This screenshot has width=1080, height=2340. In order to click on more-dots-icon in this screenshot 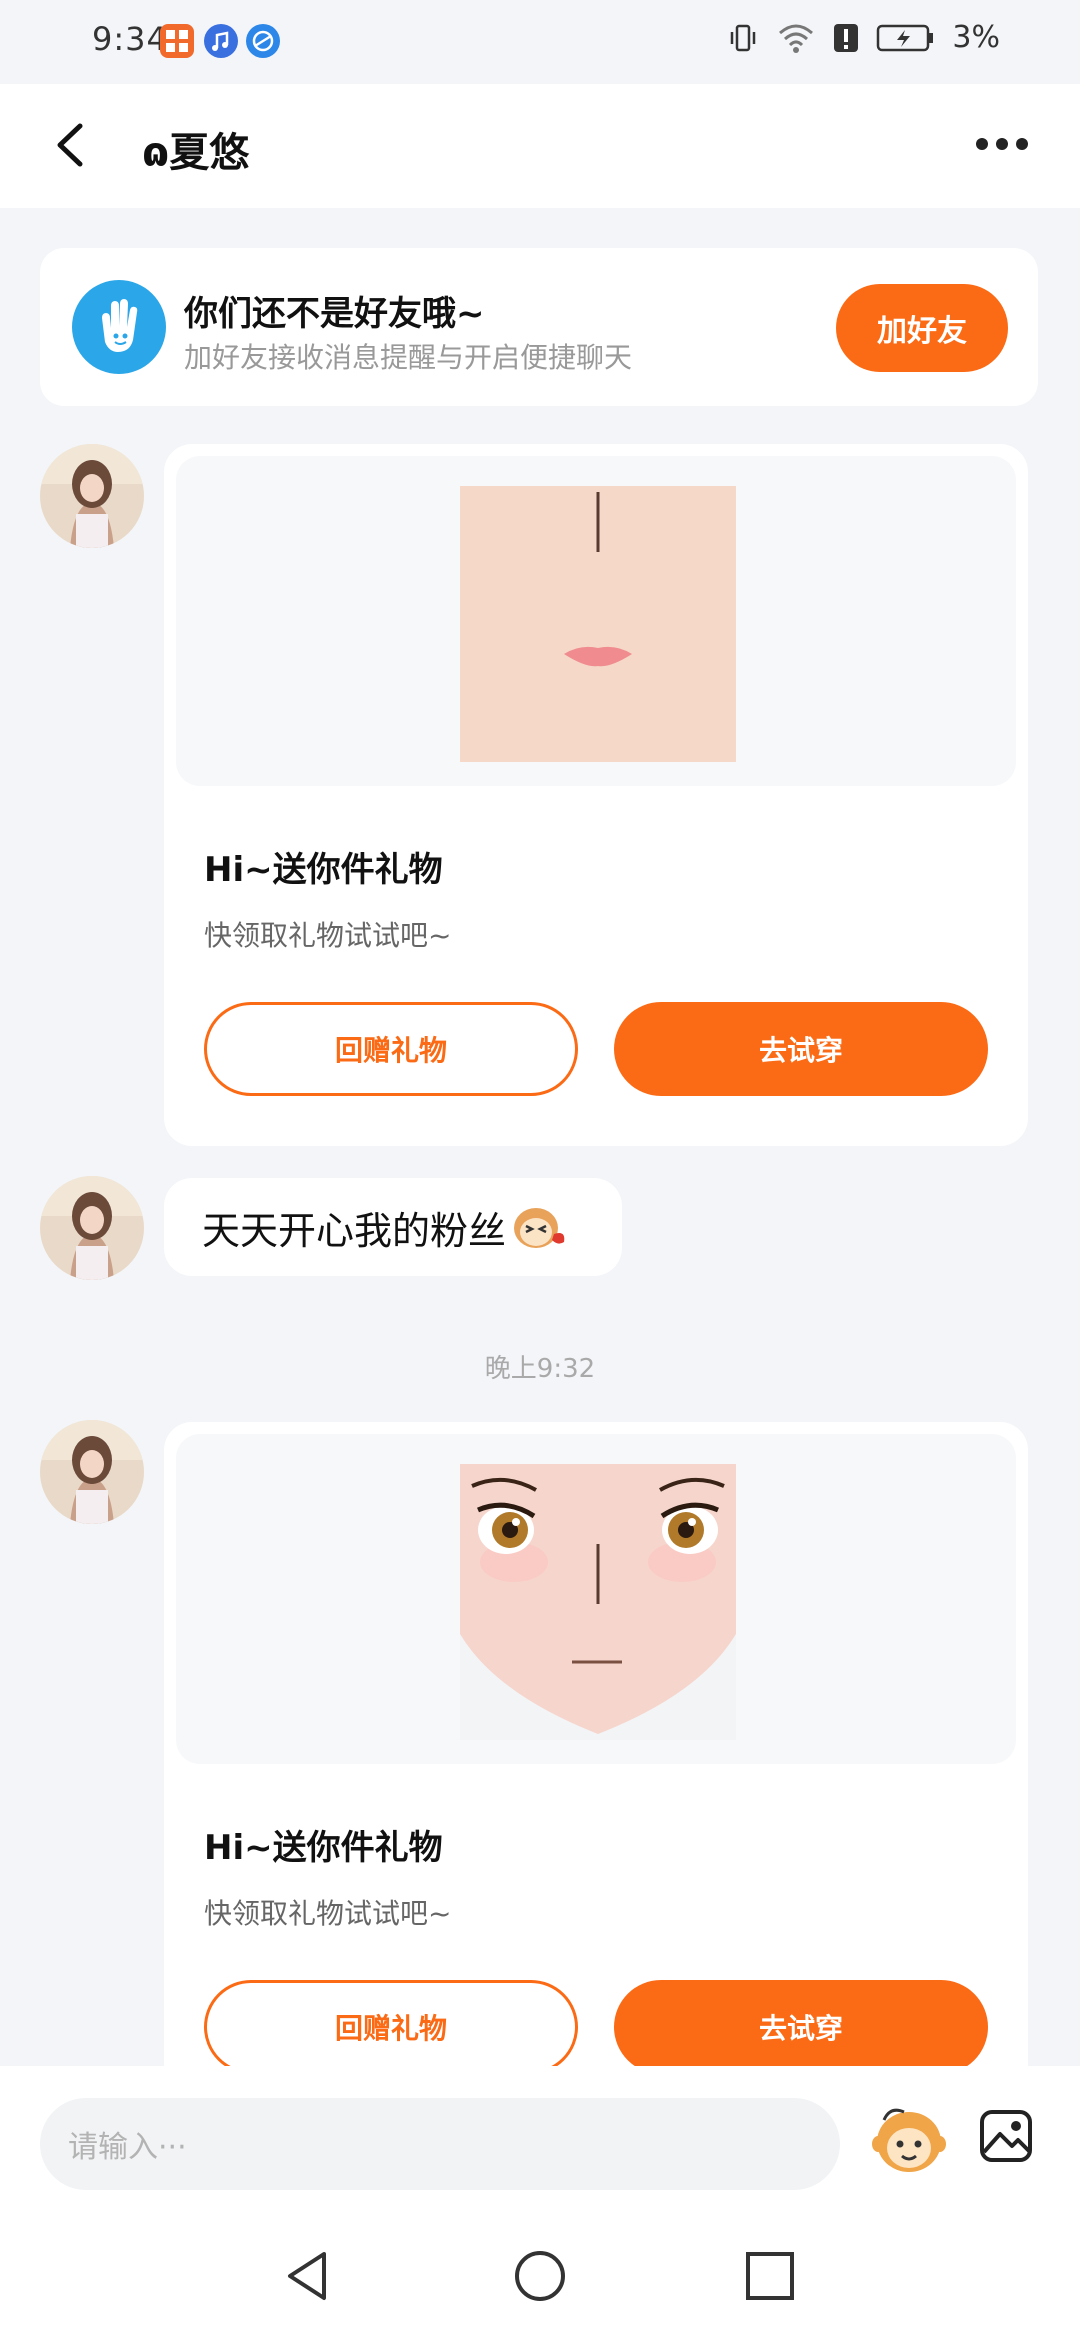, I will do `click(1002, 144)`.